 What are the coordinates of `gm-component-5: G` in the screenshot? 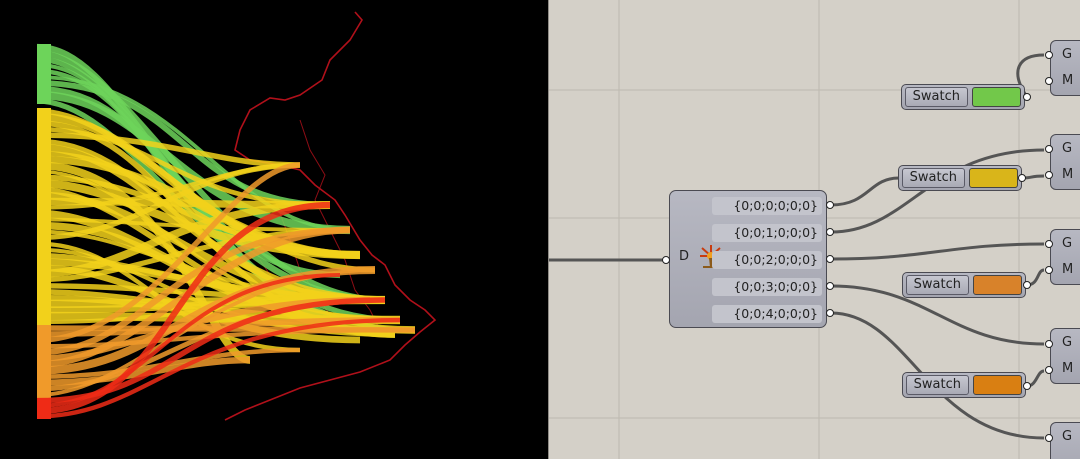 It's located at (1065, 440).